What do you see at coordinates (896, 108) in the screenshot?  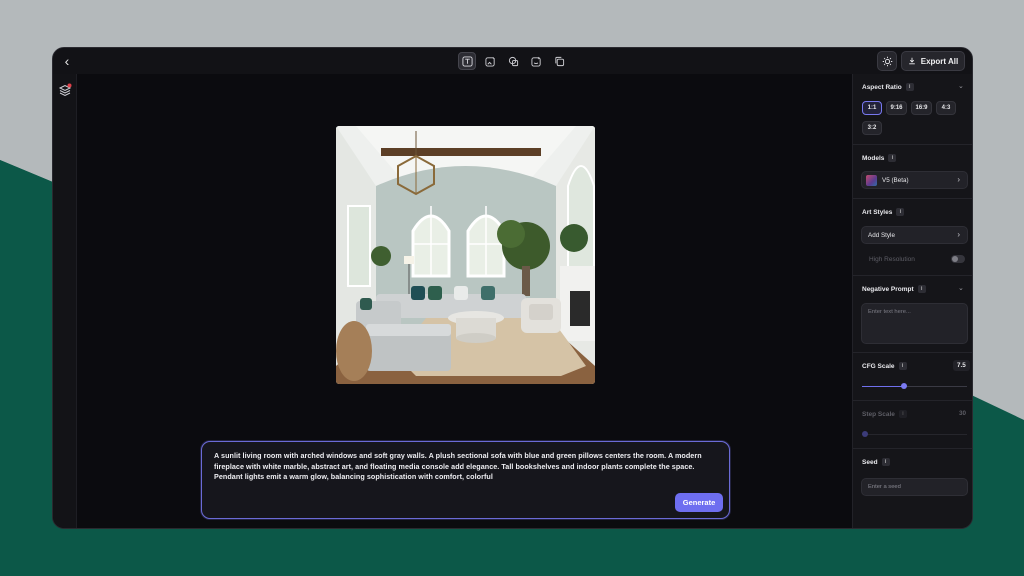 I see `ratio-9-16: 9:16` at bounding box center [896, 108].